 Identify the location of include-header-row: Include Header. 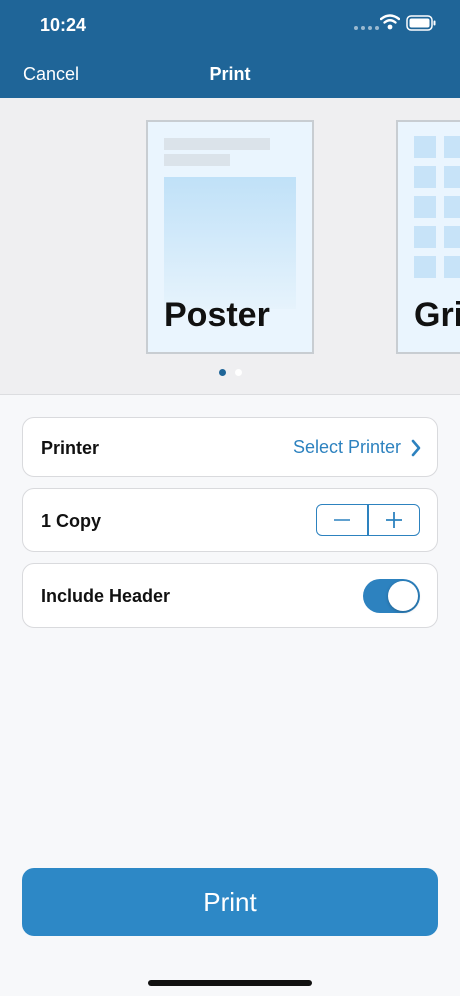
(230, 595).